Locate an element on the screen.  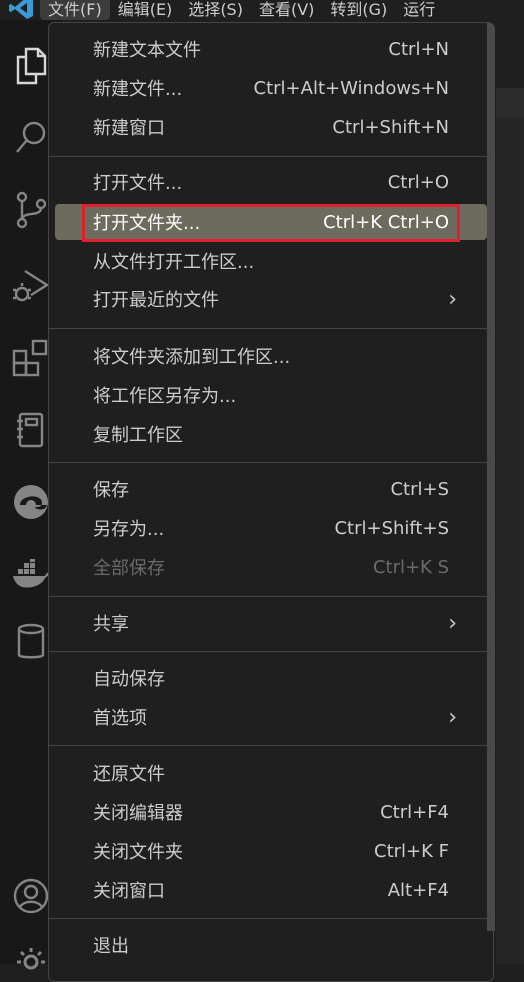
menu-item-shortcut: Ctrl+Shift+N is located at coordinates (390, 127).